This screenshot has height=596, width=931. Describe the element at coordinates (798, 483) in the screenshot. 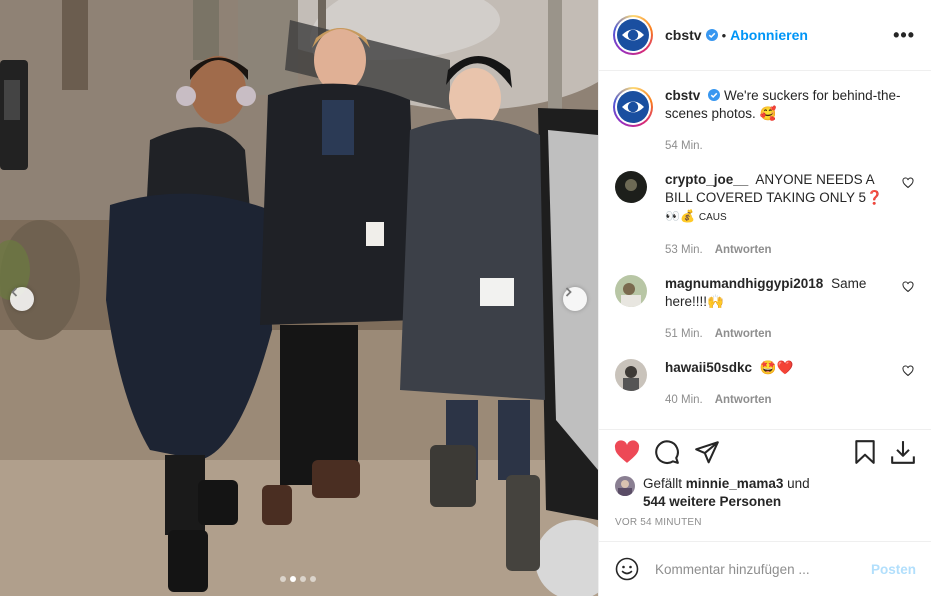

I see `likes-and: und` at that location.